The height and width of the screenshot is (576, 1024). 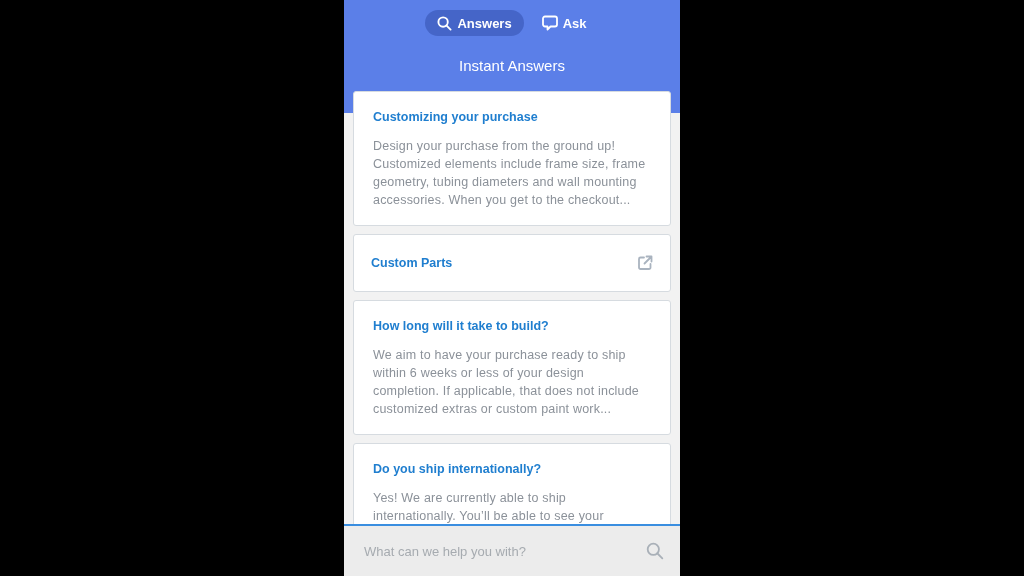 What do you see at coordinates (412, 263) in the screenshot?
I see `card-title: Custom Parts` at bounding box center [412, 263].